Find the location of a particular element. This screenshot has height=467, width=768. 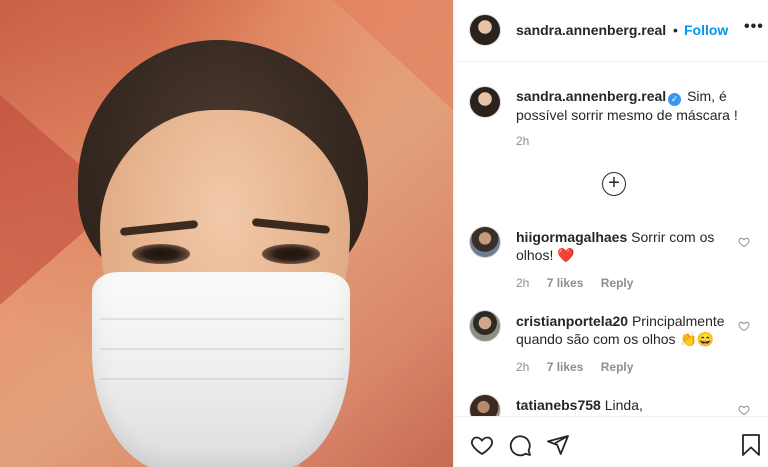

comment-emoji: ❤️ is located at coordinates (566, 255).